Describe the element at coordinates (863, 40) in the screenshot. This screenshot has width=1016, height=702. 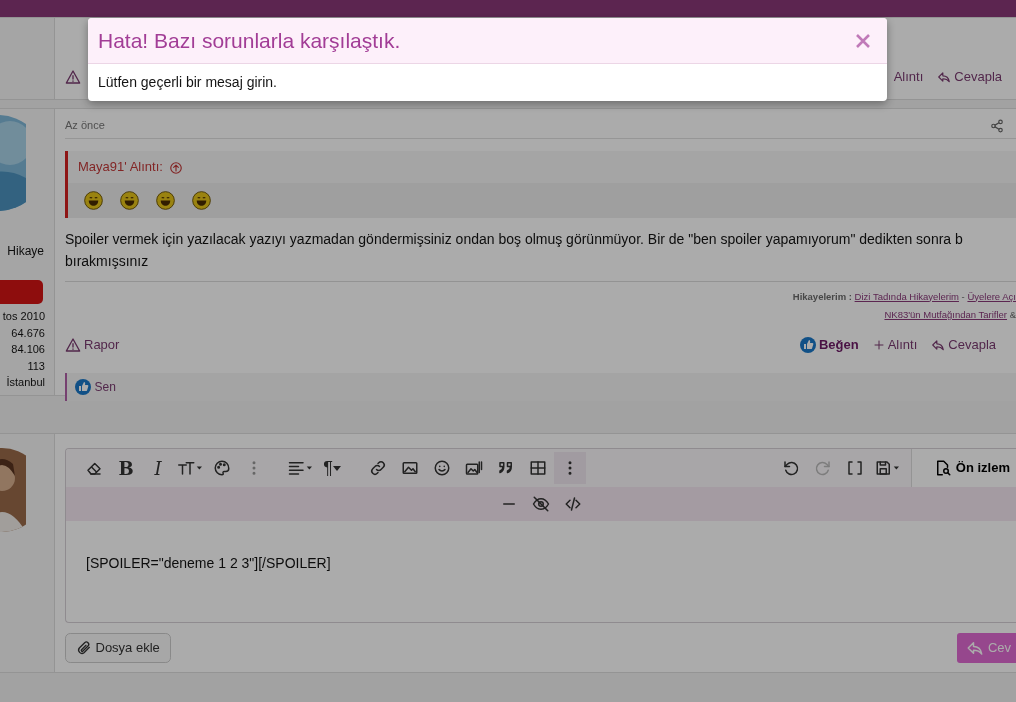
I see `close-icon` at that location.